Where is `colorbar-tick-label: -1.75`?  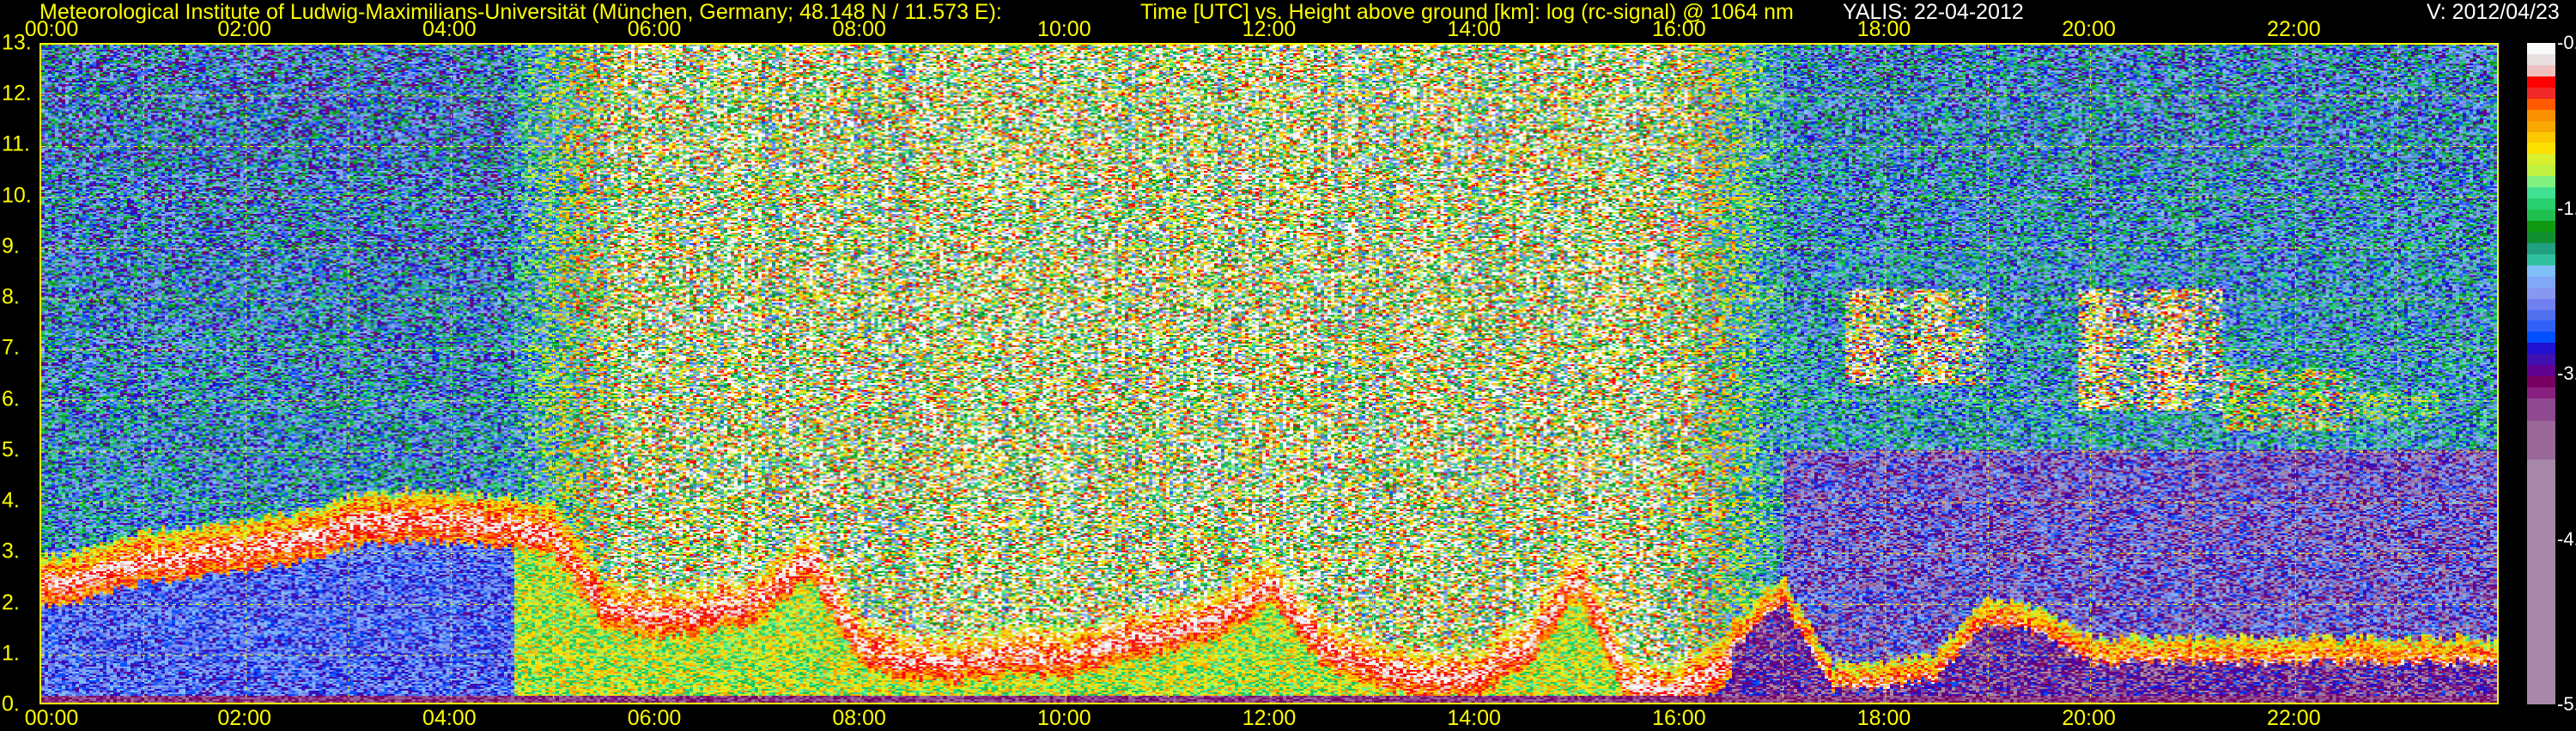
colorbar-tick-label: -1.75 is located at coordinates (2566, 208).